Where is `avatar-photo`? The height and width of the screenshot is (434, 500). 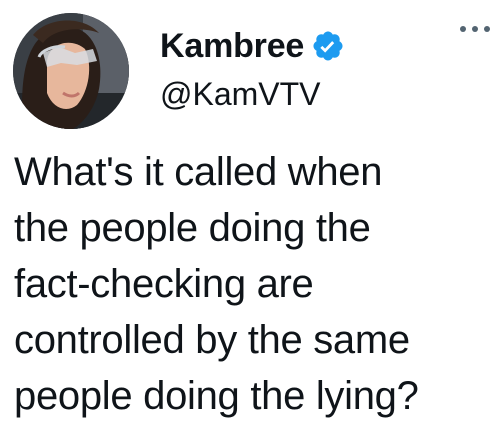 avatar-photo is located at coordinates (71, 71).